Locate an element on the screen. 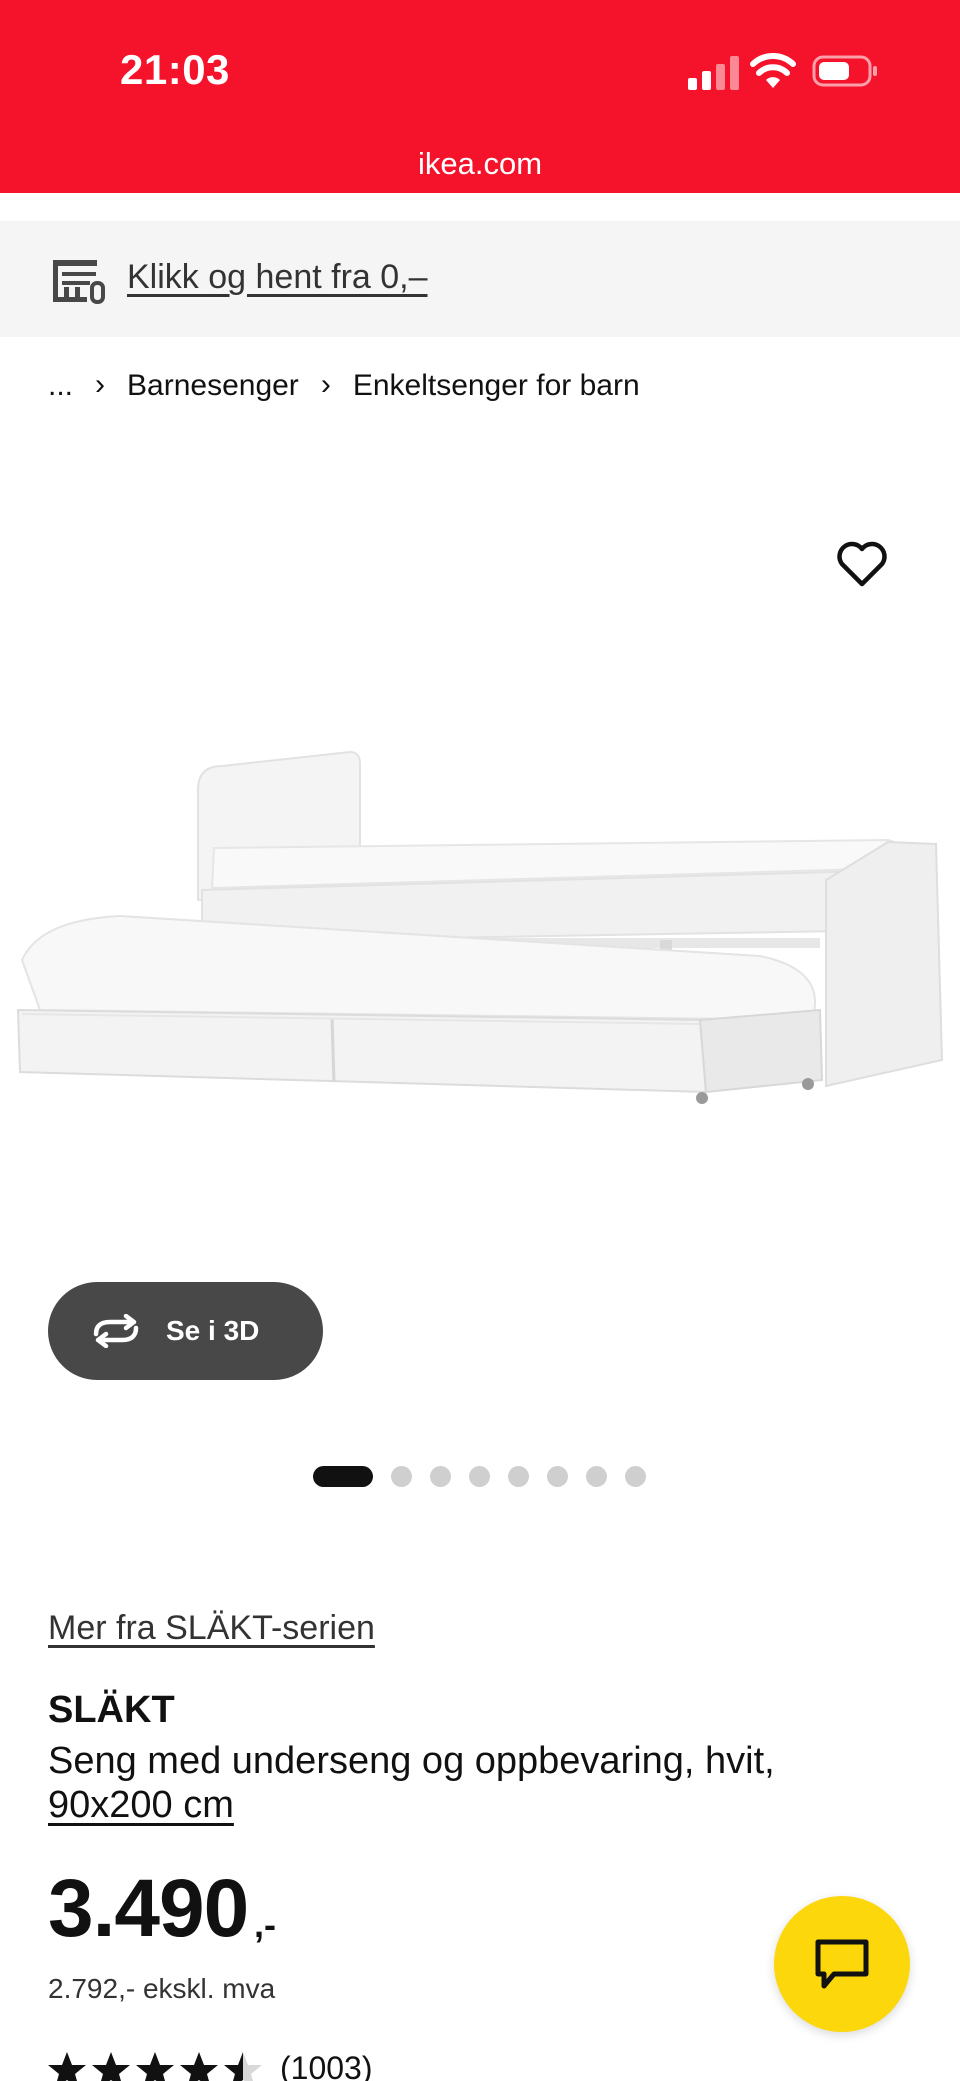 This screenshot has width=960, height=2081. heart-icon is located at coordinates (862, 564).